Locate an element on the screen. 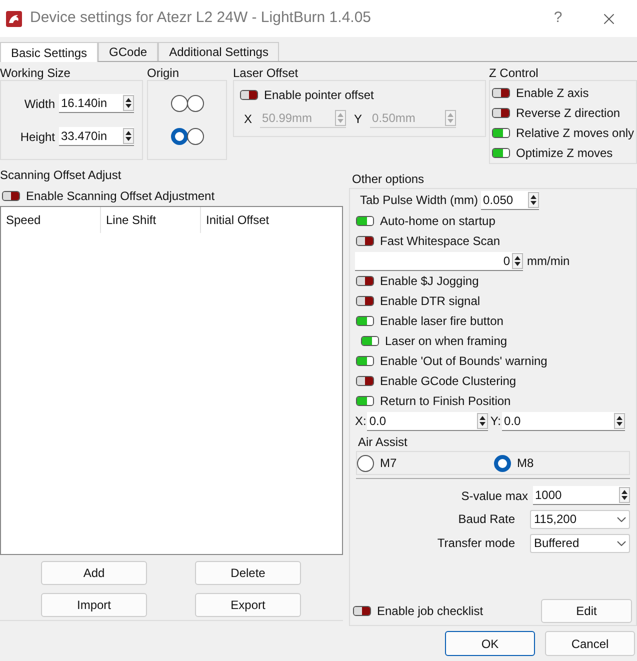 The height and width of the screenshot is (661, 637). field-label: Baud Rate is located at coordinates (486, 519).